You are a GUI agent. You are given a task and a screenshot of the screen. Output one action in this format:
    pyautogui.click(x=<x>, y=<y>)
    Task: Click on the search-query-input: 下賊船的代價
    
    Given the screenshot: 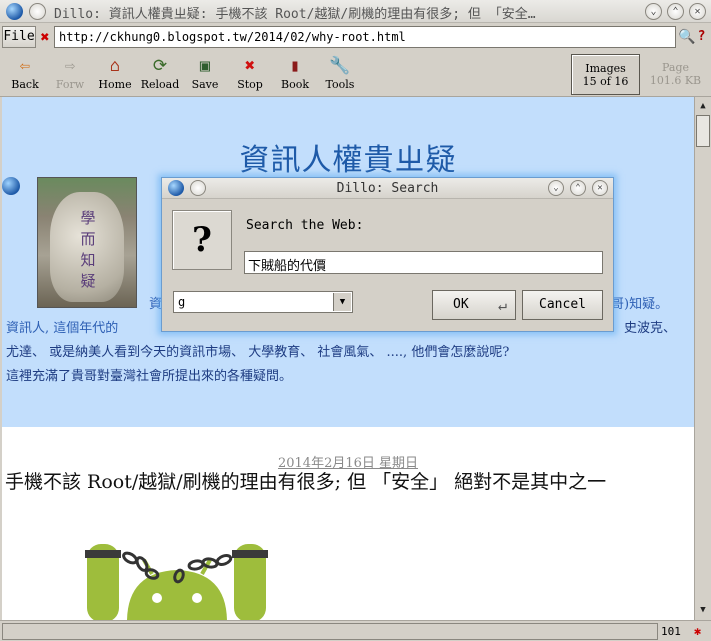 What is the action you would take?
    pyautogui.click(x=423, y=262)
    